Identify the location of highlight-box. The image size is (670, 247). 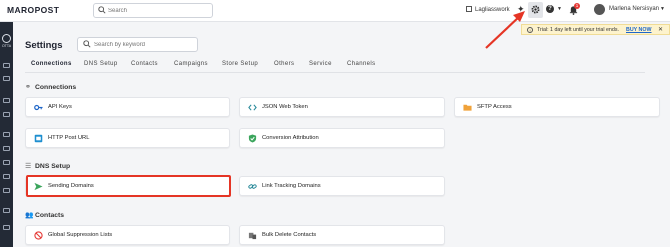
(128, 186).